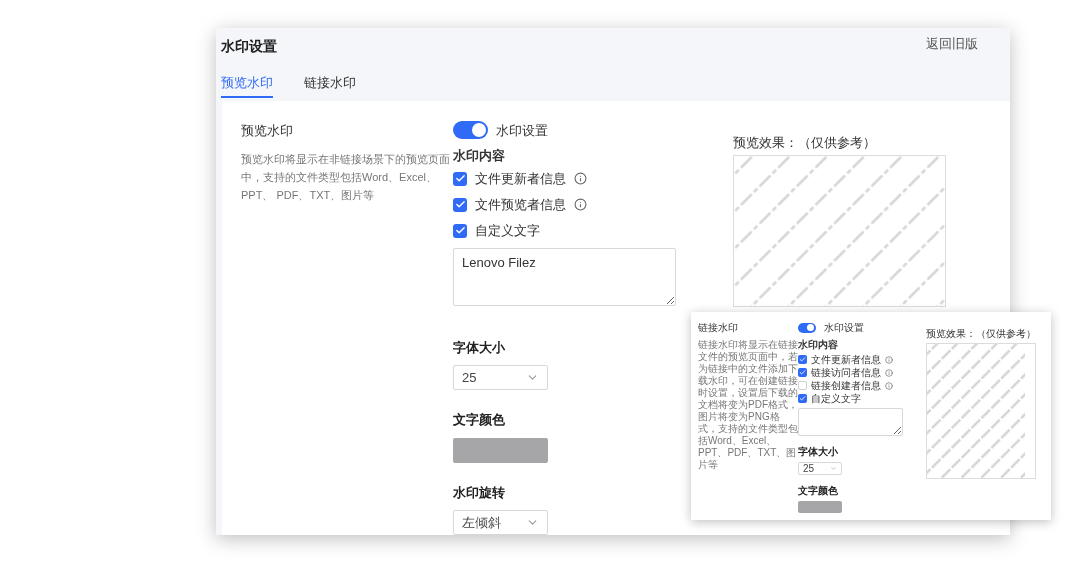 The image size is (1080, 562). I want to click on page-title: 水印设置, so click(249, 46).